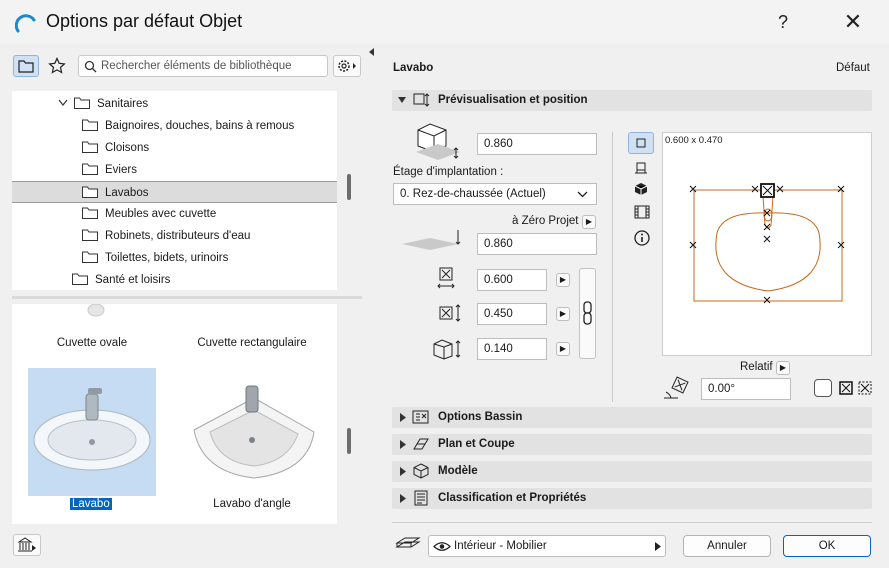 This screenshot has height=568, width=889. I want to click on tree-item-baignoires: Baignoires, douches, bains à remous, so click(174, 126).